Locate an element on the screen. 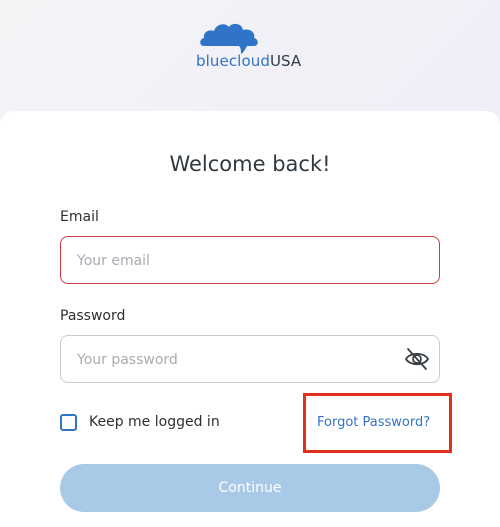  password-label: Password is located at coordinates (93, 316).